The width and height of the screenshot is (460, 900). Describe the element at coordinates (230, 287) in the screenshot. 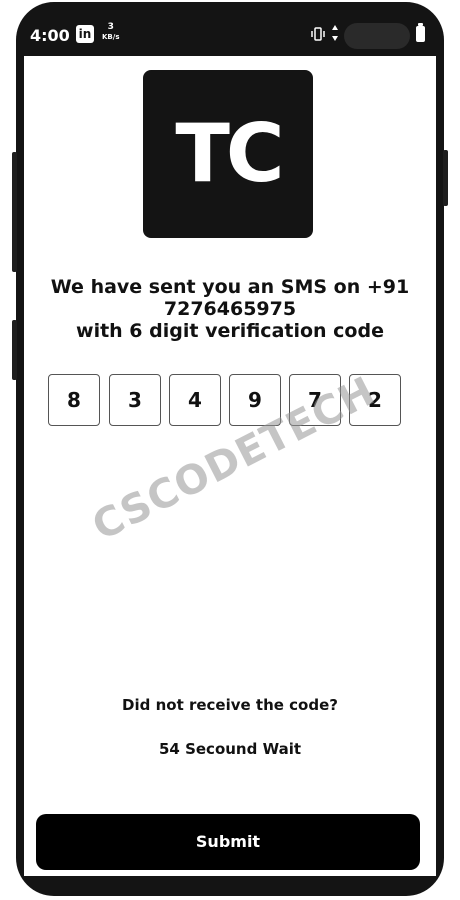

I see `sms-message-line1: We have sent you an SMS on +91` at that location.